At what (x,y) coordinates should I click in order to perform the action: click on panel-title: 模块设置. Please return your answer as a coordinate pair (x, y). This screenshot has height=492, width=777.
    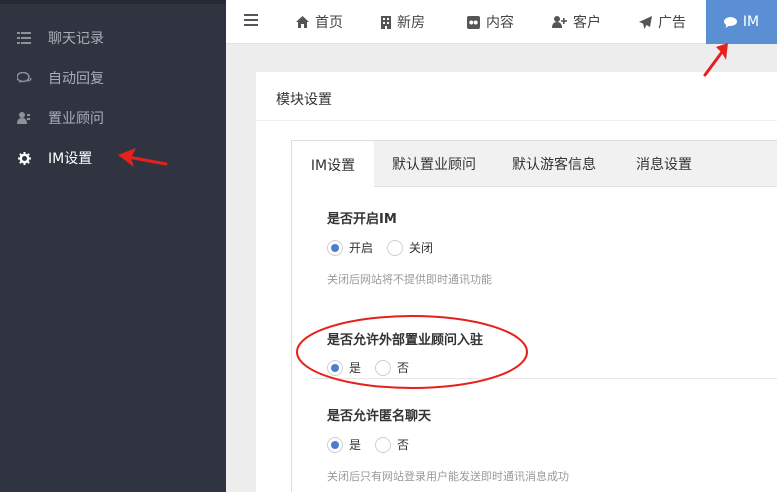
    Looking at the image, I should click on (304, 100).